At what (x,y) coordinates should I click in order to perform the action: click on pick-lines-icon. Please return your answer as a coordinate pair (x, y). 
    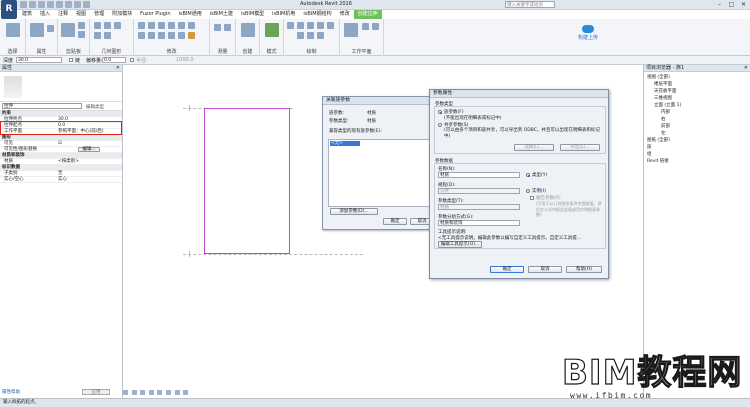
    Looking at the image, I should click on (320, 35).